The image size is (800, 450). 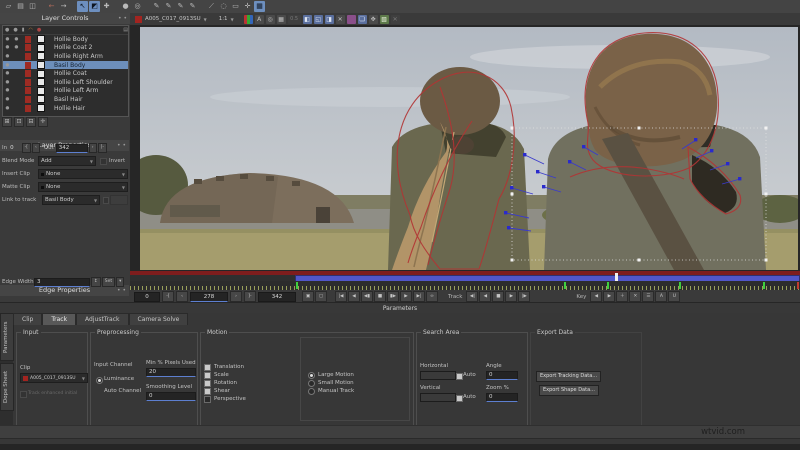 What do you see at coordinates (524, 296) in the screenshot?
I see `track-forwards-button: |▶` at bounding box center [524, 296].